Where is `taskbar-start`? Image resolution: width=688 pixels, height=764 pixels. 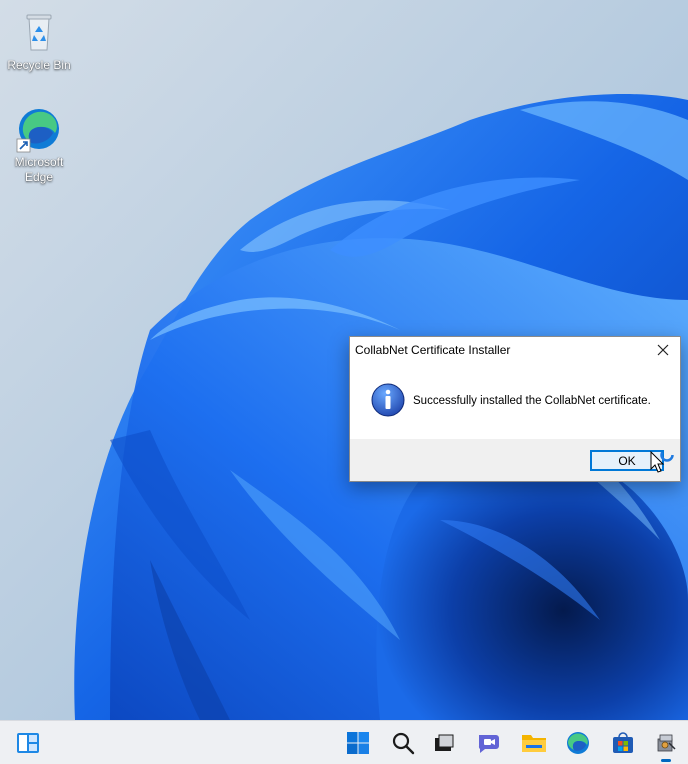 taskbar-start is located at coordinates (358, 743).